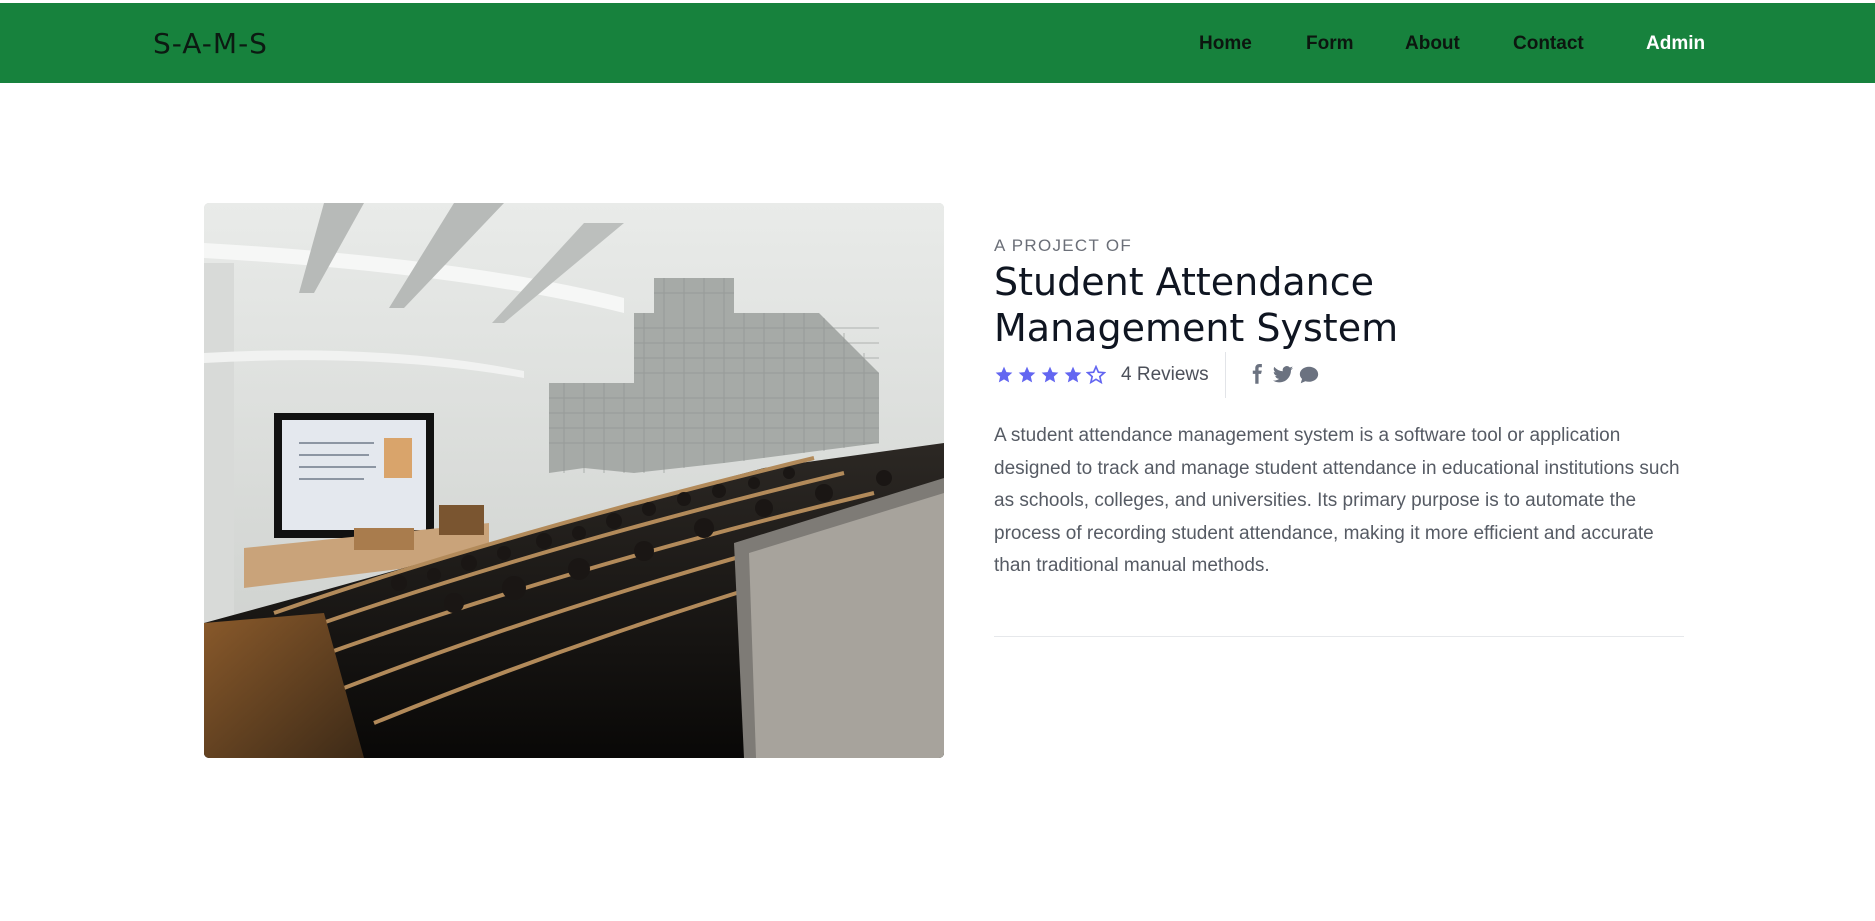 The width and height of the screenshot is (1875, 921). Describe the element at coordinates (1675, 44) in the screenshot. I see `nav-link-admin: Admin` at that location.